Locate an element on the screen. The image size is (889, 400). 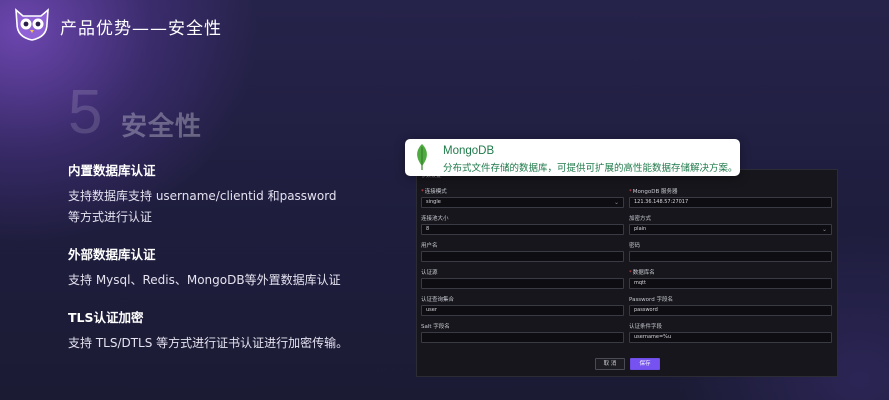
field-label: 认证条件字段 is located at coordinates (646, 327).